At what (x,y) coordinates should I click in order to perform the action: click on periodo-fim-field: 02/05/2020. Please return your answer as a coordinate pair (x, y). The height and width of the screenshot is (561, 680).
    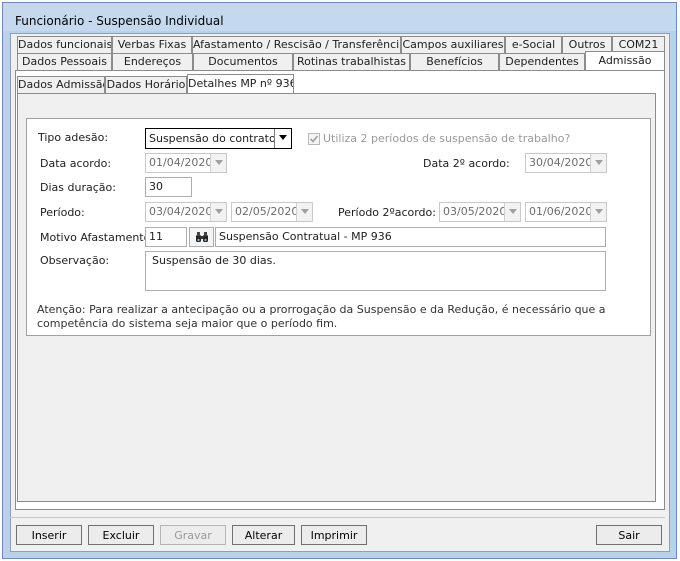
    Looking at the image, I should click on (272, 212).